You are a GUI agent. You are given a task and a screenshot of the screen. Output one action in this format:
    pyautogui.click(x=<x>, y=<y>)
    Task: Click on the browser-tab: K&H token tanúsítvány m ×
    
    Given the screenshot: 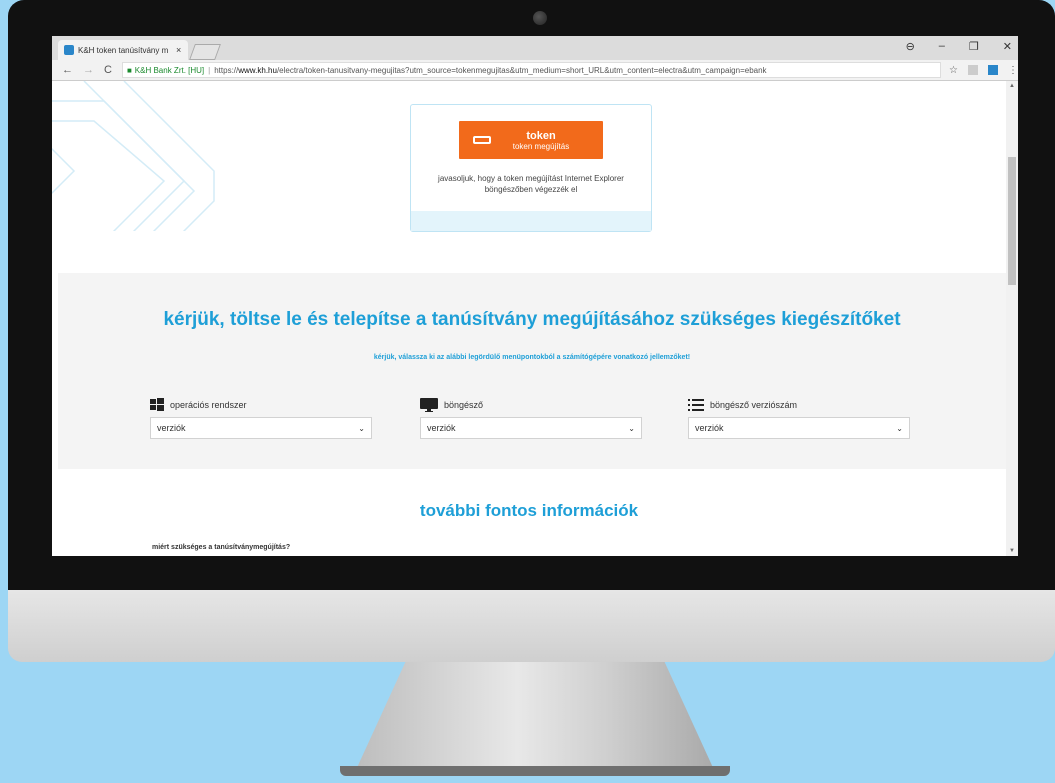 What is the action you would take?
    pyautogui.click(x=123, y=50)
    